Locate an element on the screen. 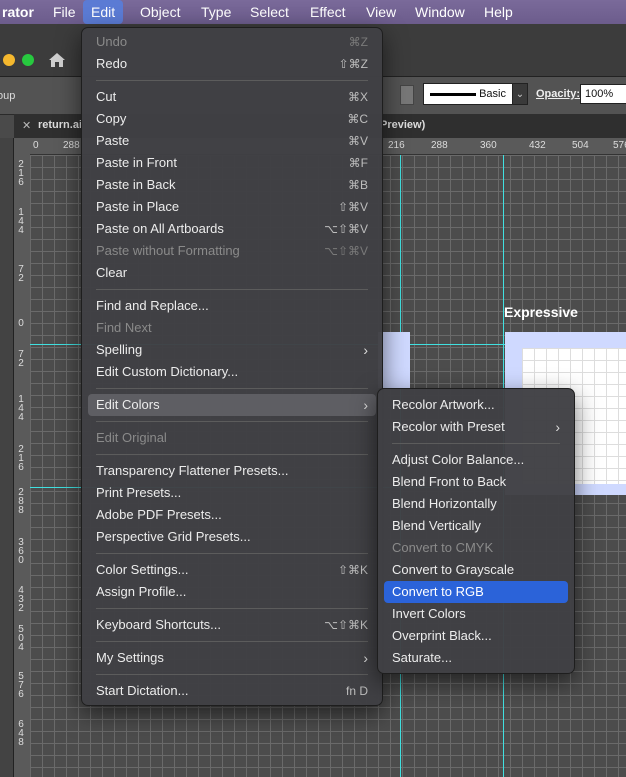  app-menu: rator is located at coordinates (21, 12).